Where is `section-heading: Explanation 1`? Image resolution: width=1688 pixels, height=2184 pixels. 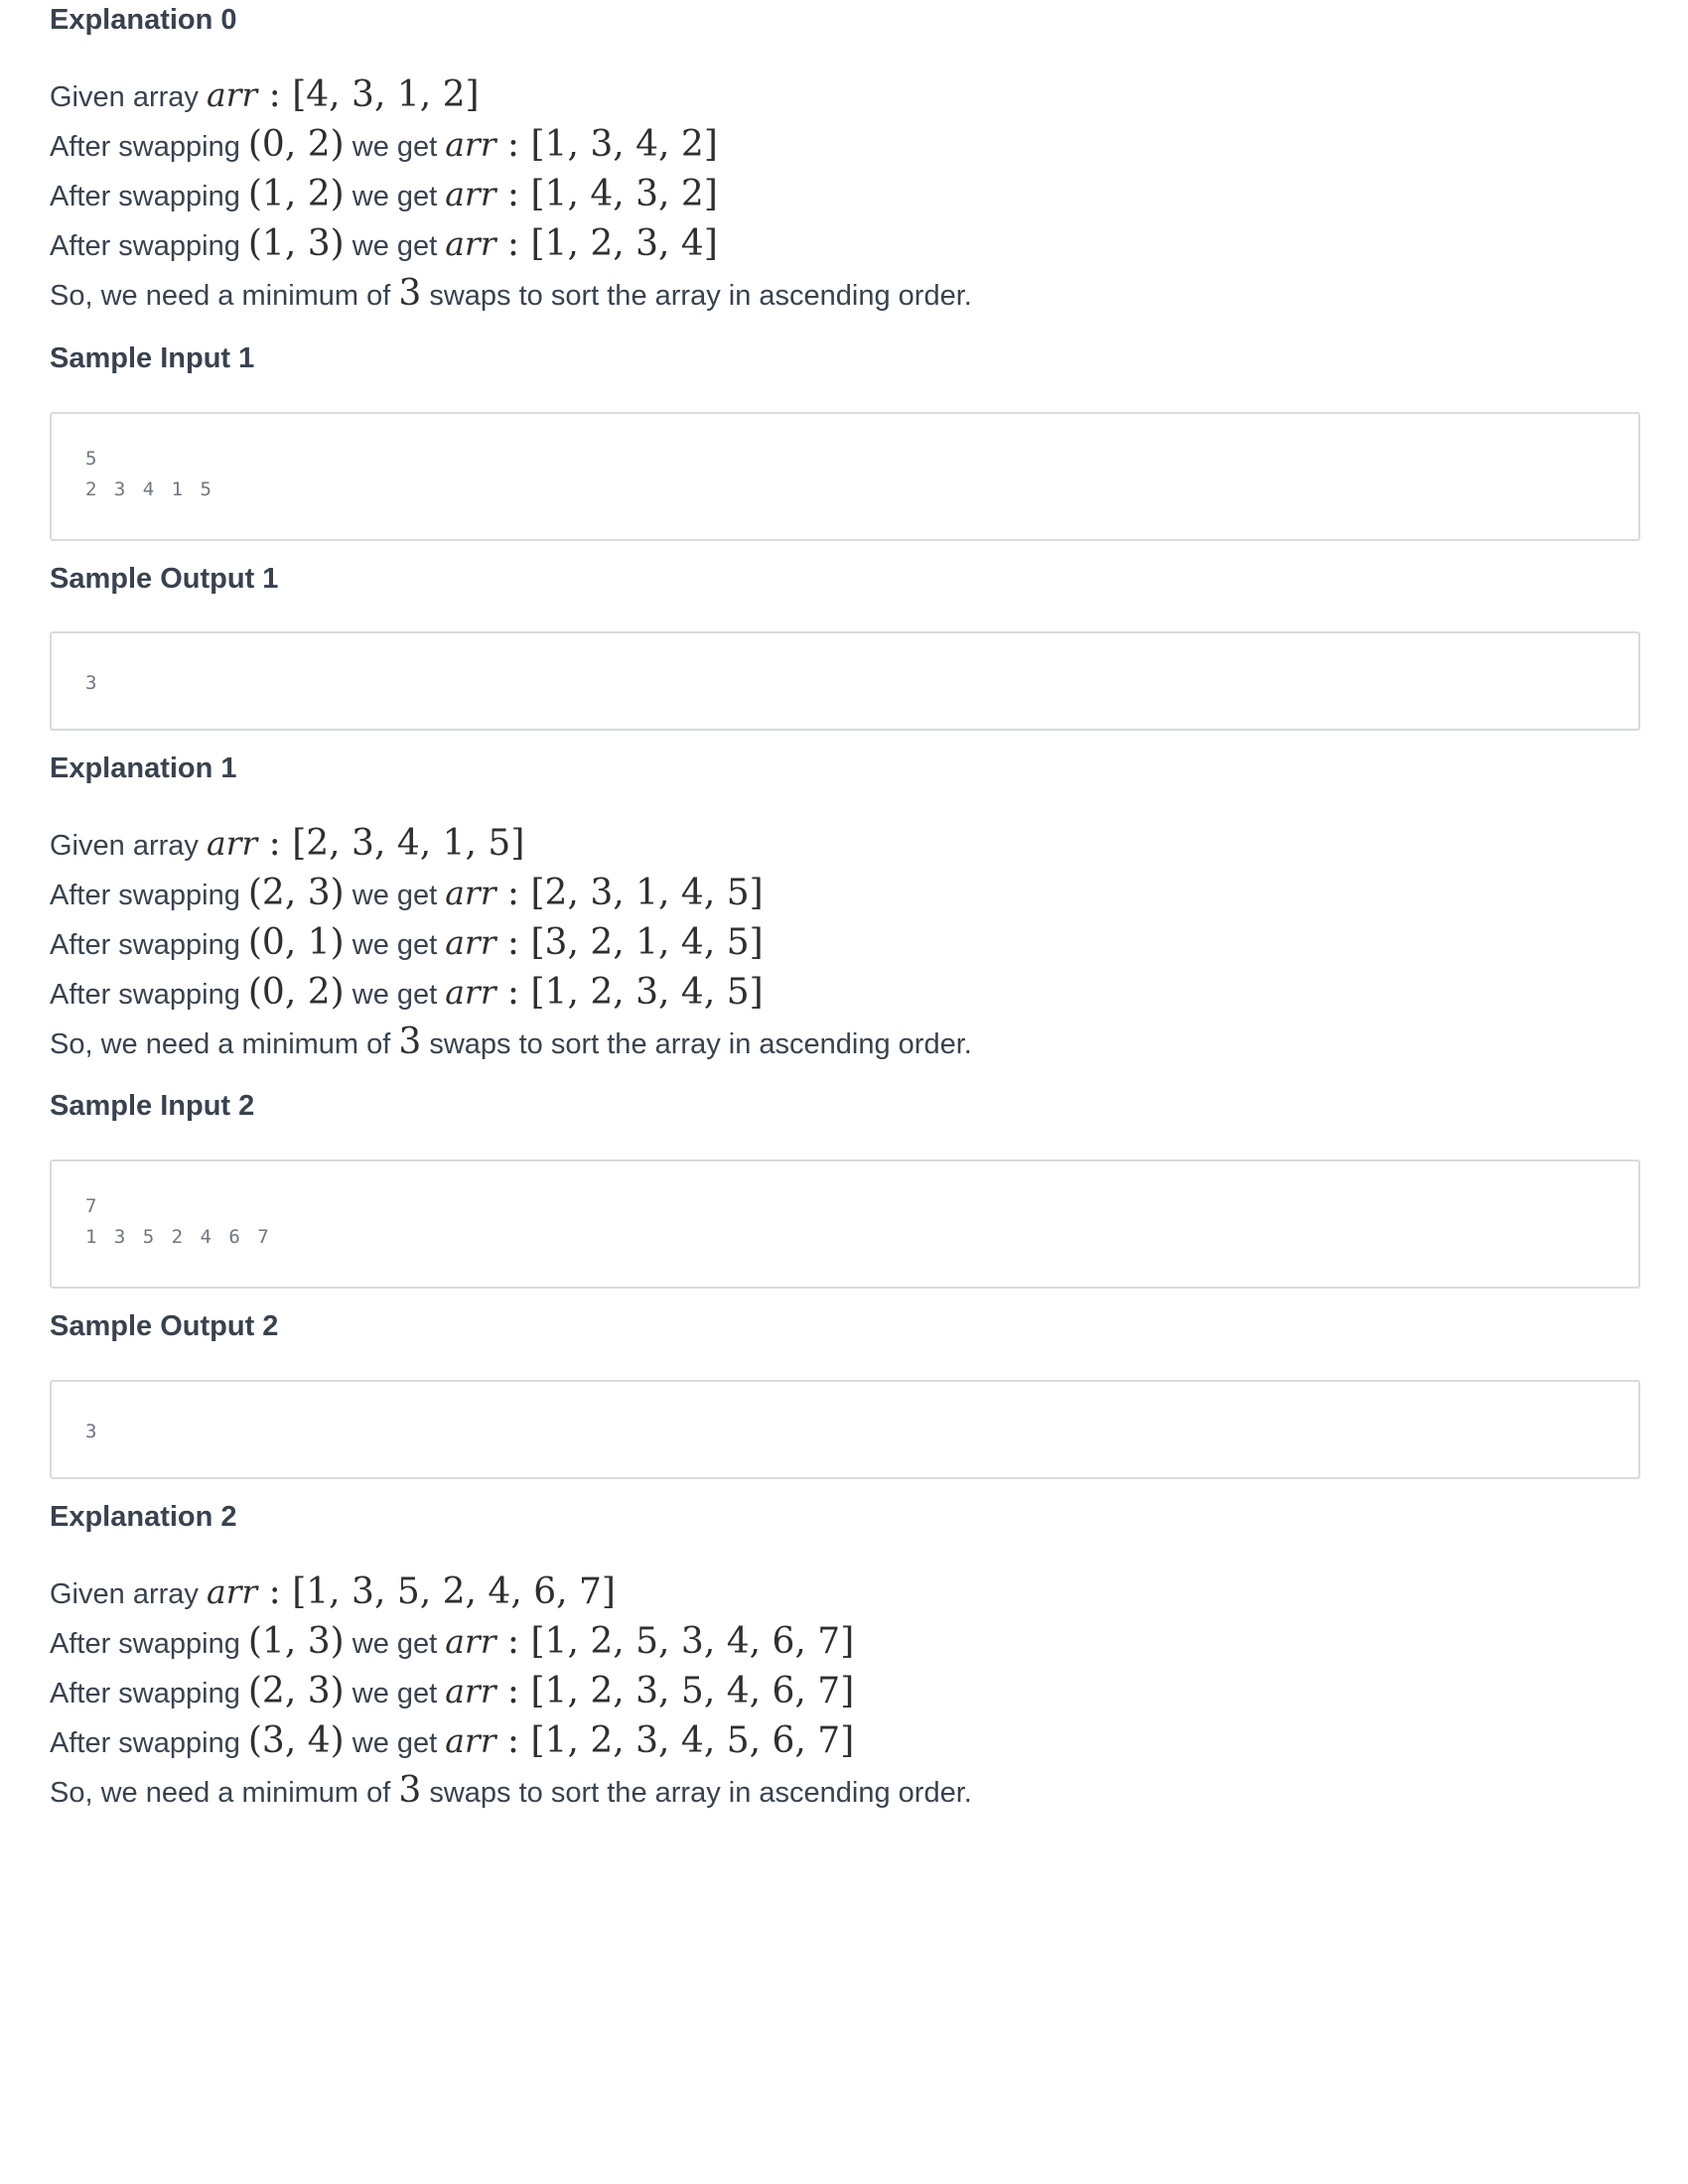
section-heading: Explanation 1 is located at coordinates (143, 768).